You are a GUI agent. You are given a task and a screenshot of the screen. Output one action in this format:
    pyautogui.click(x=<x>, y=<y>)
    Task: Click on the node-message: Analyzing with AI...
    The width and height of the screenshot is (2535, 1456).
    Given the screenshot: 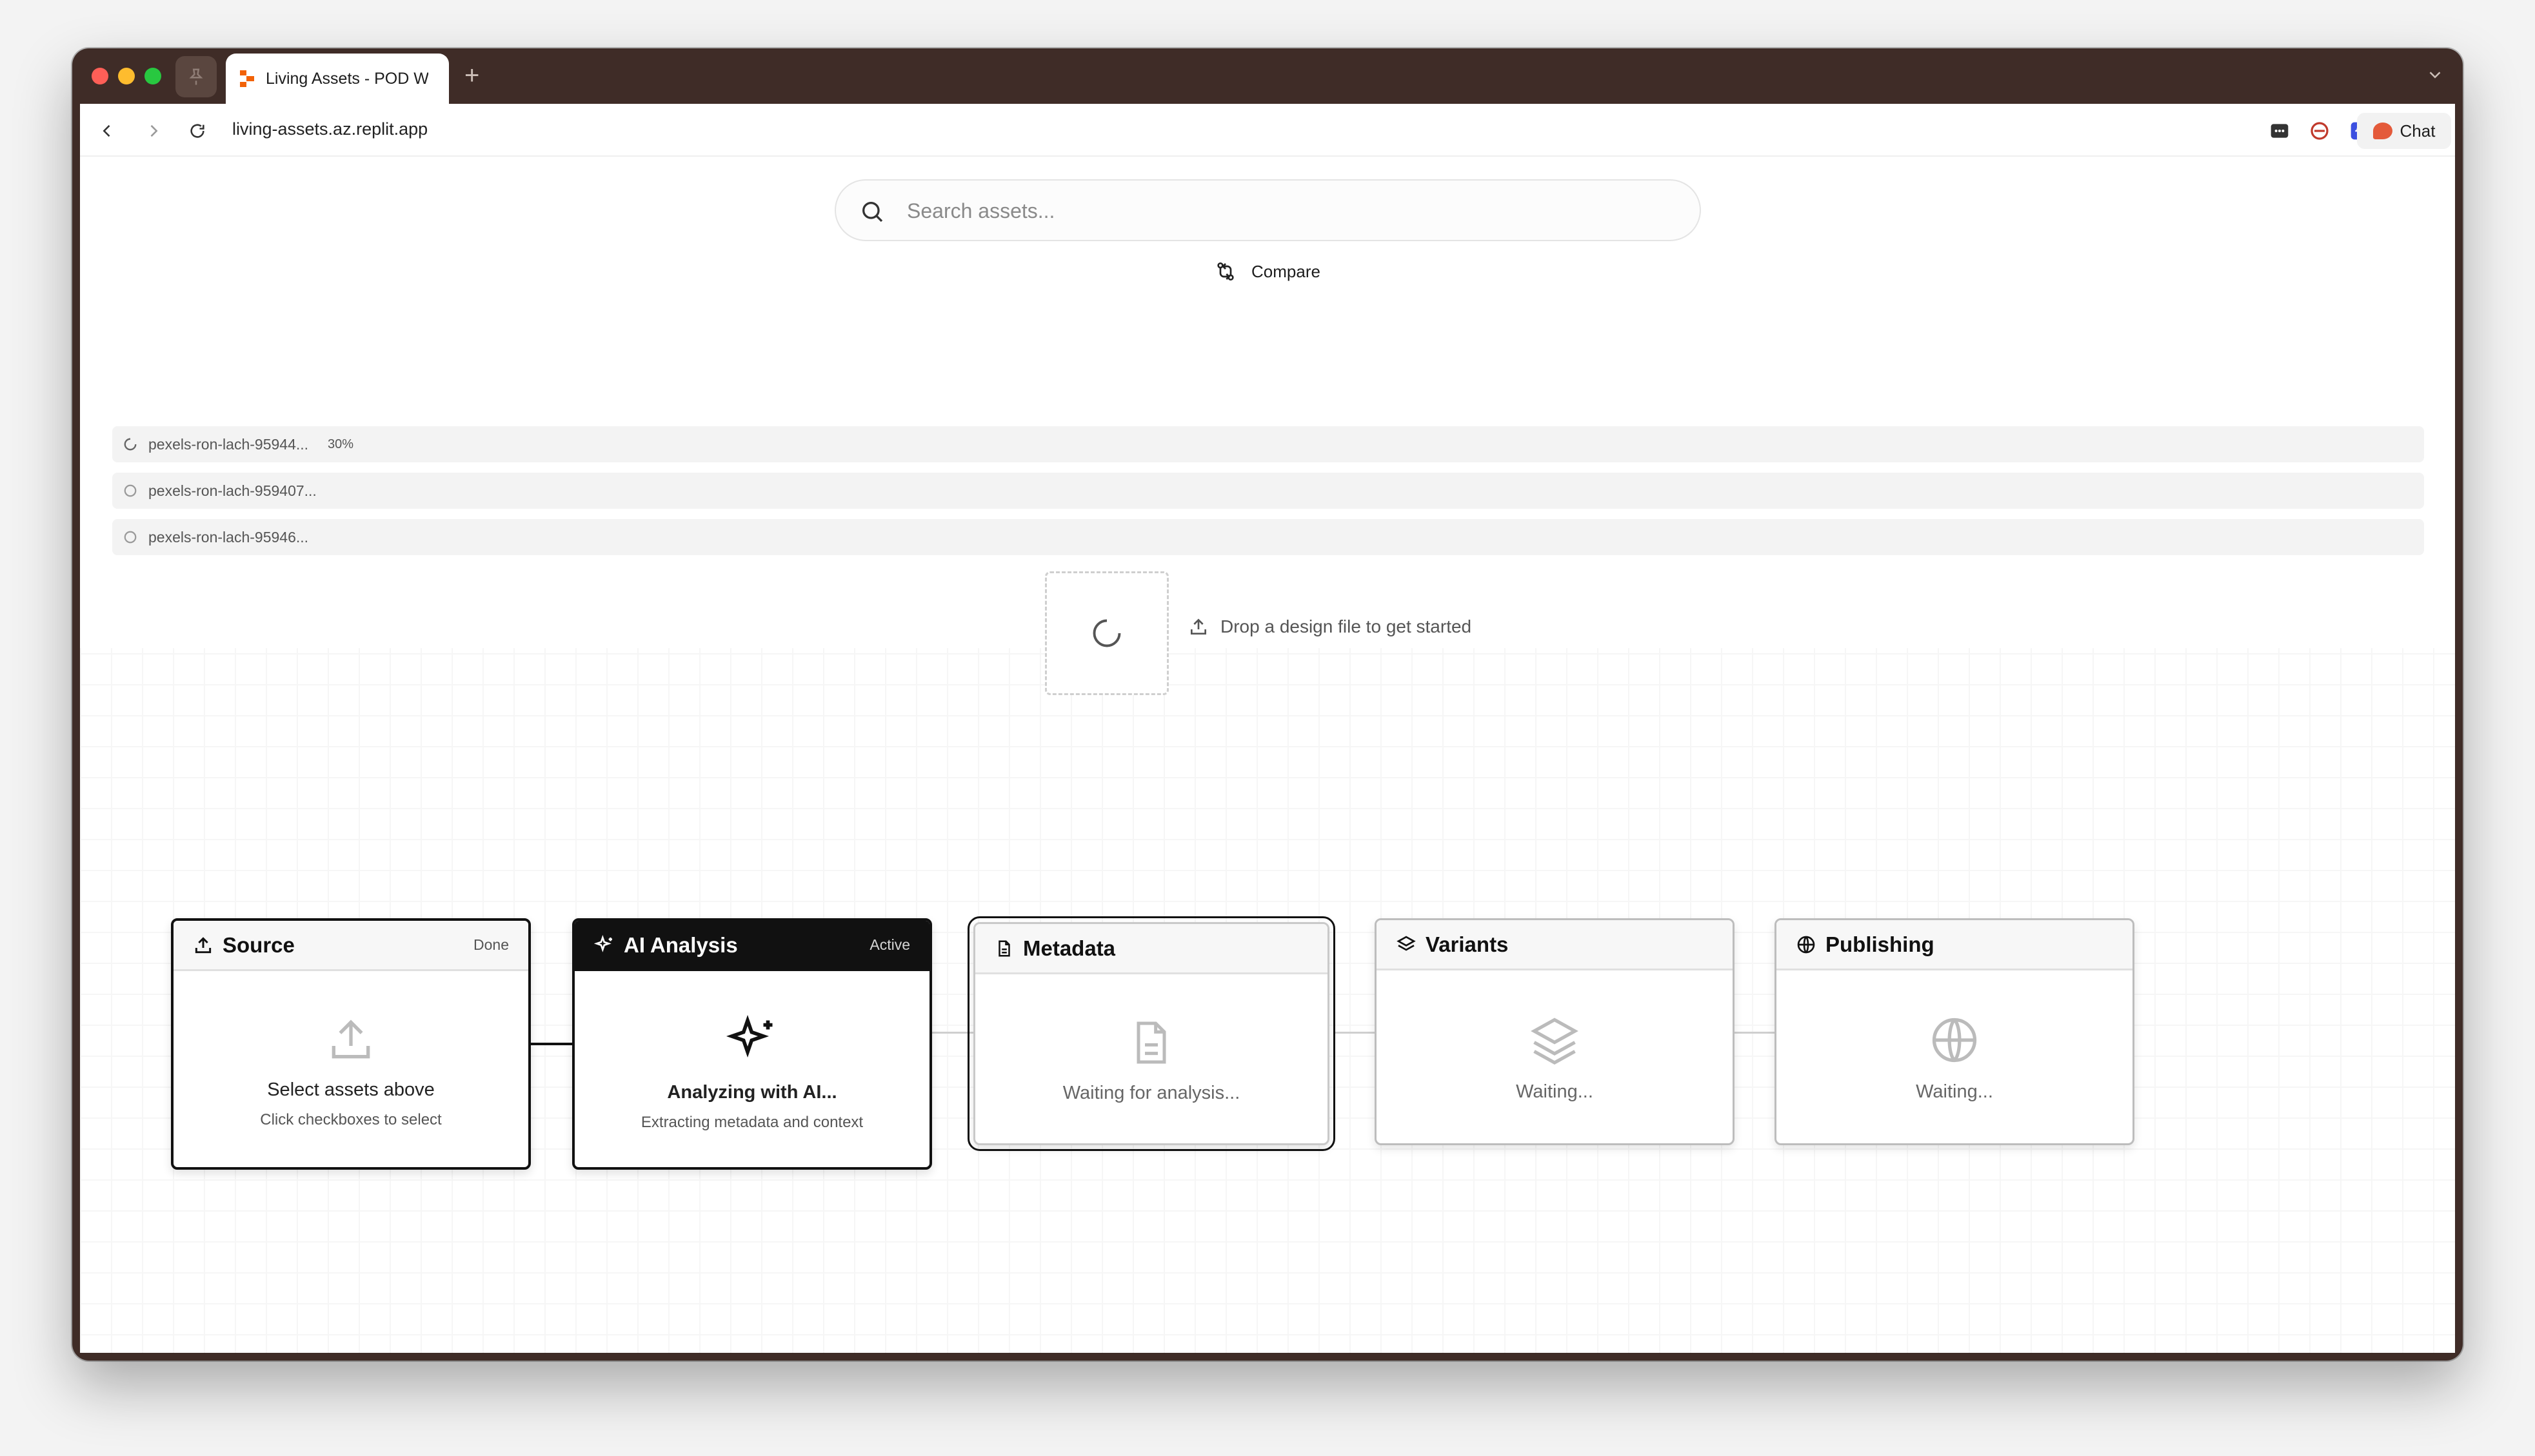 What is the action you would take?
    pyautogui.click(x=752, y=1092)
    